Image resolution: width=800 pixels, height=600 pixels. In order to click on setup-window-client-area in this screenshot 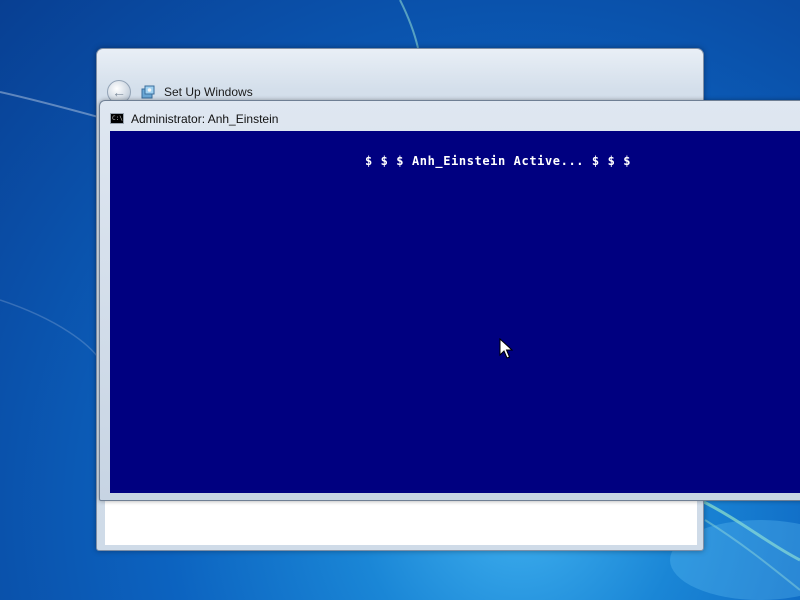, I will do `click(401, 523)`.